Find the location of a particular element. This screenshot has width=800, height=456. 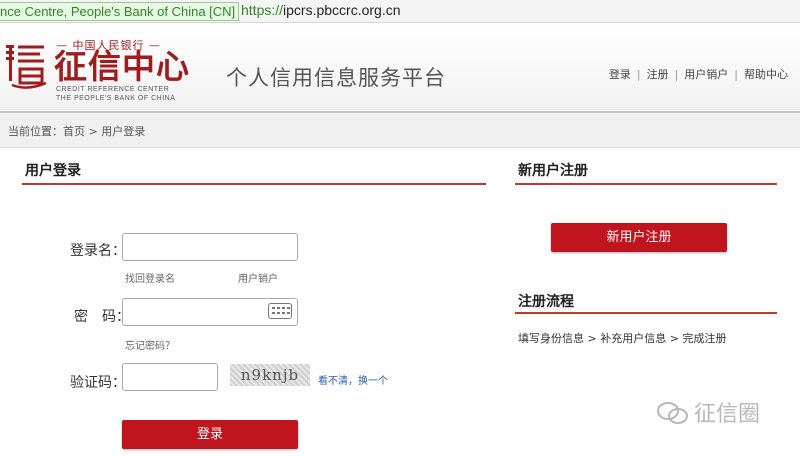

logo-english-line-2: THE PEOPLE'S BANK OF CHINA is located at coordinates (116, 98).